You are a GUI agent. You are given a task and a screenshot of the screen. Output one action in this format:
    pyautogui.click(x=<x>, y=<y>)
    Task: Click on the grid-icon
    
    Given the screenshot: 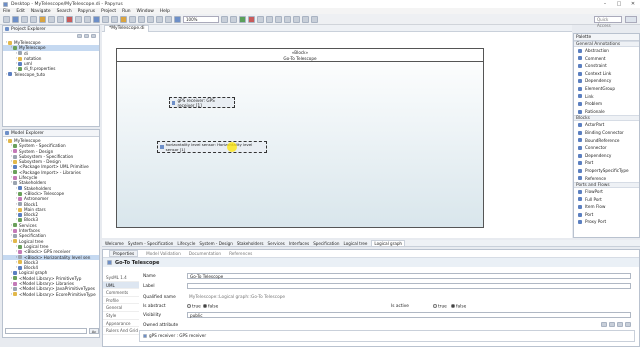 What is the action you would take?
    pyautogui.click(x=159, y=19)
    